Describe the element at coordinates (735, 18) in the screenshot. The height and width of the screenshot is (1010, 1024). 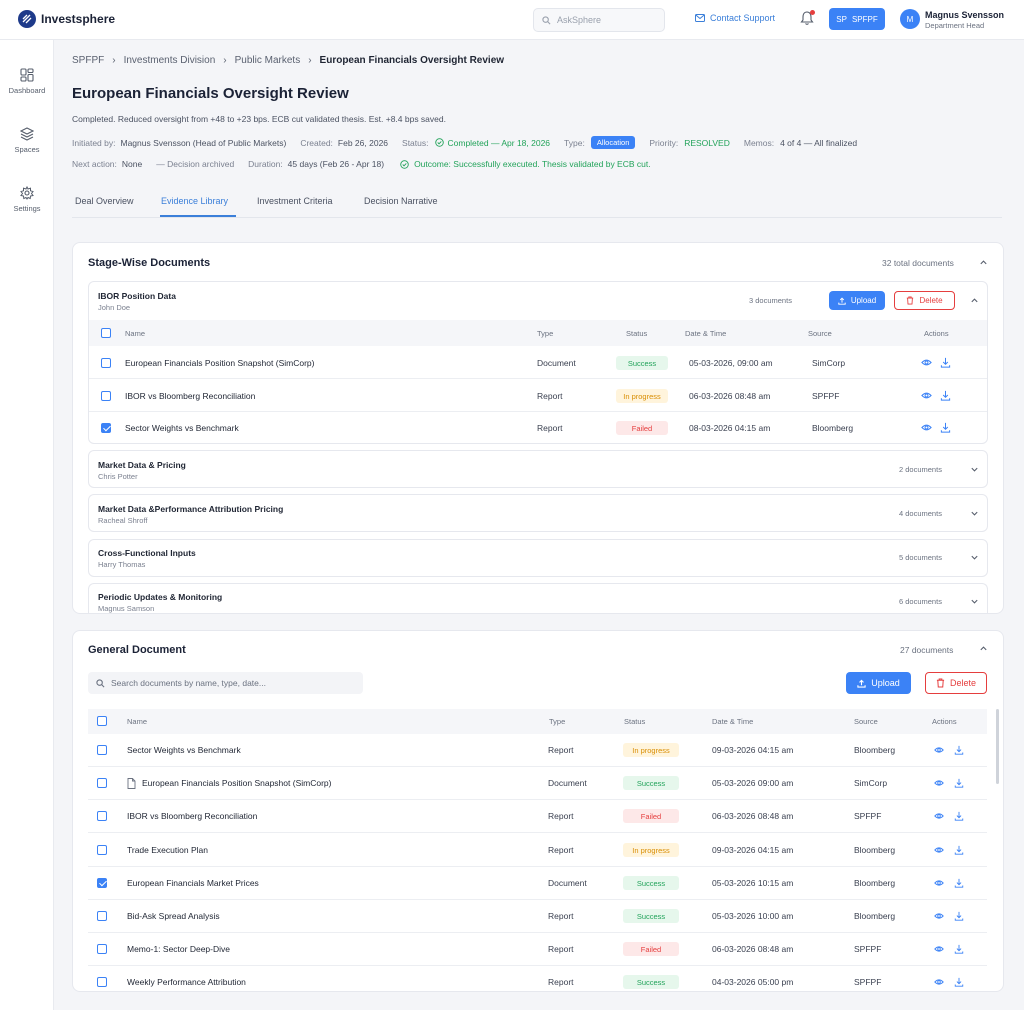
I see `contact-support-link: Contact Support` at that location.